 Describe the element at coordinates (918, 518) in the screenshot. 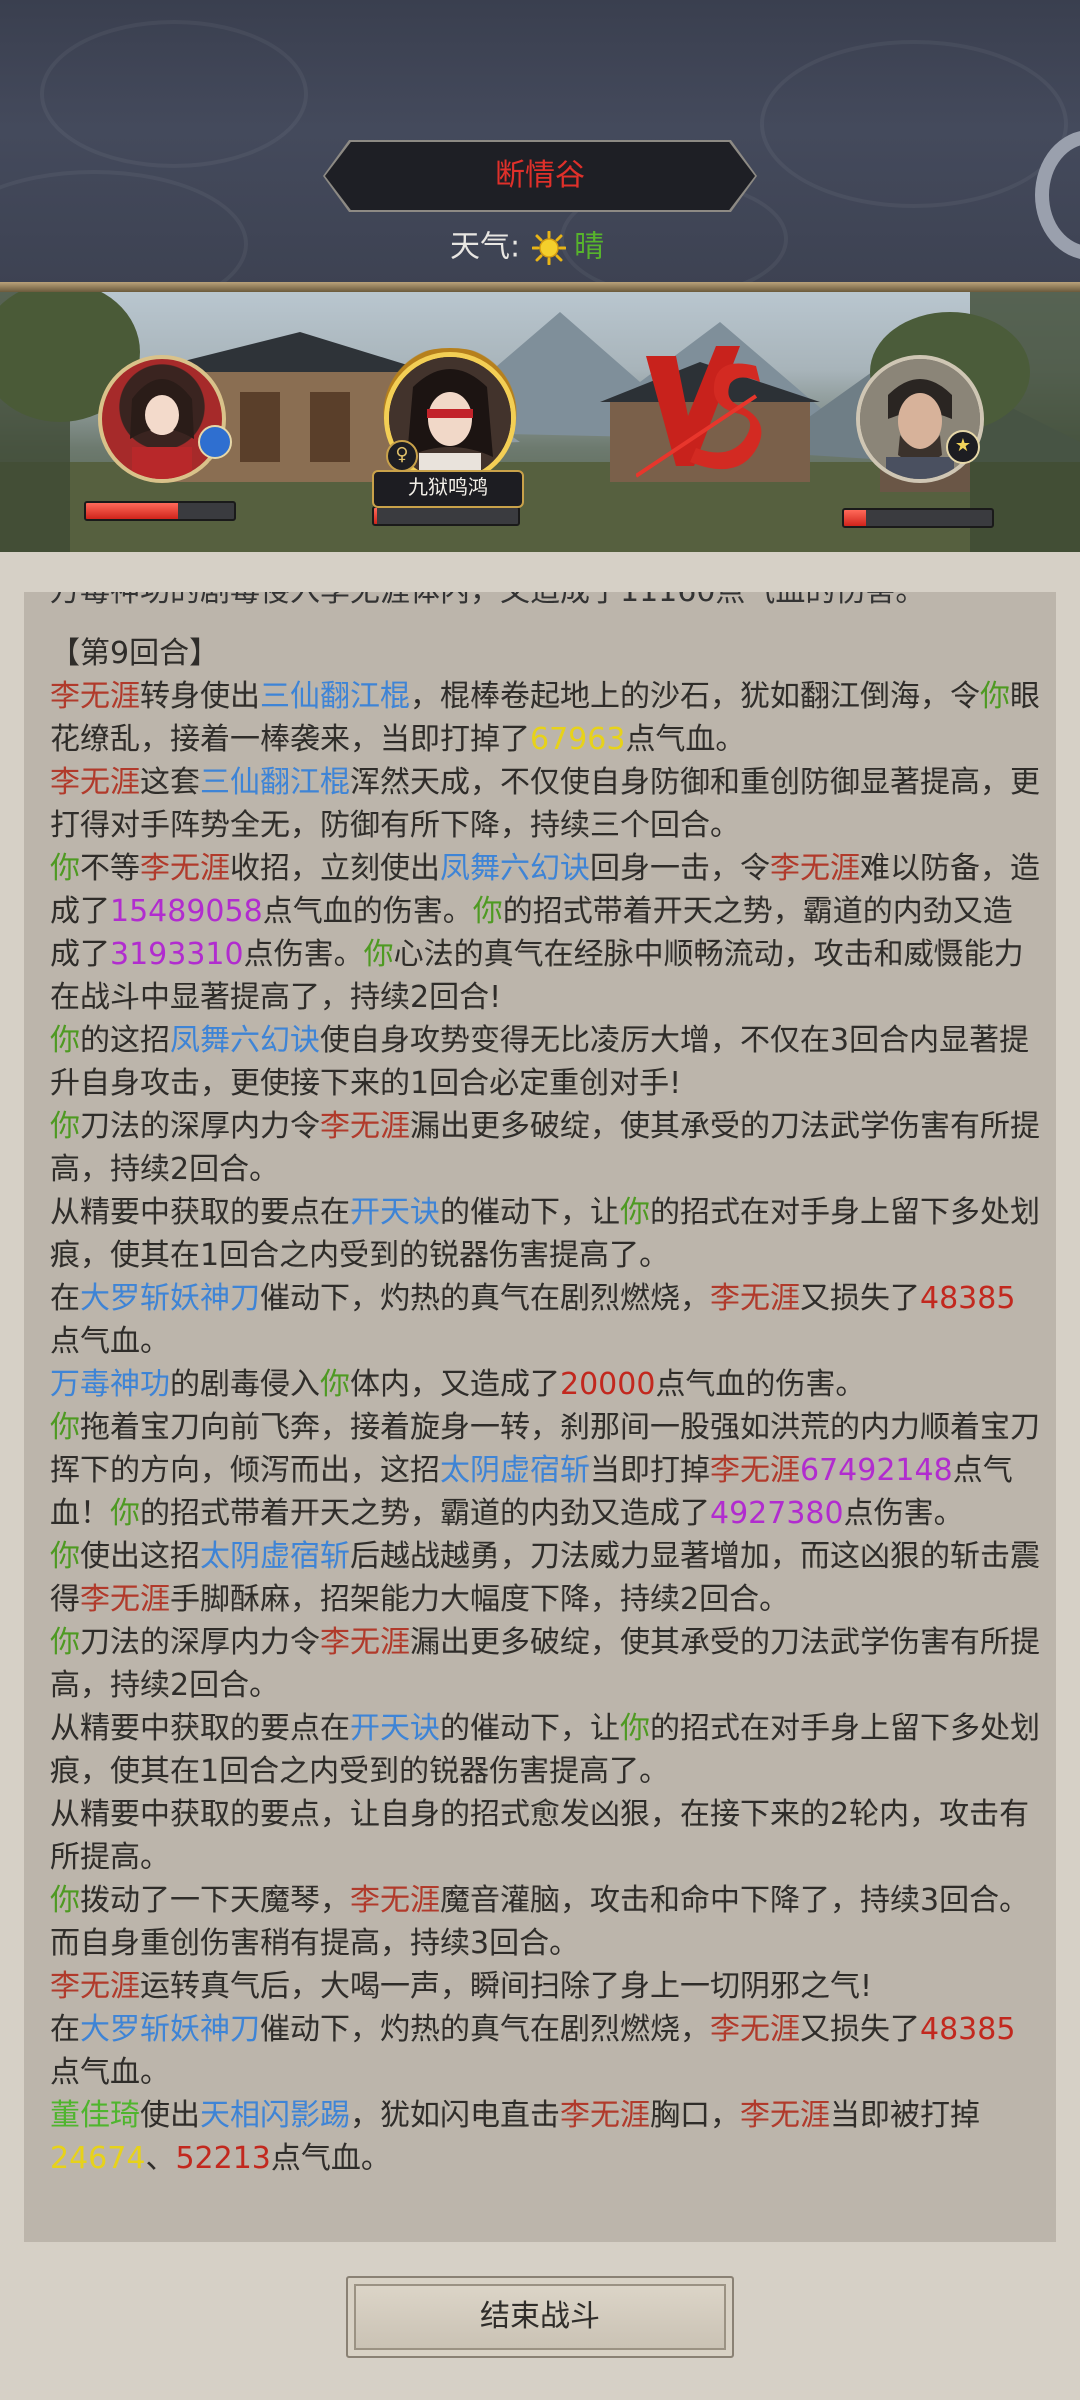

I see `enemy-hp-bar` at that location.